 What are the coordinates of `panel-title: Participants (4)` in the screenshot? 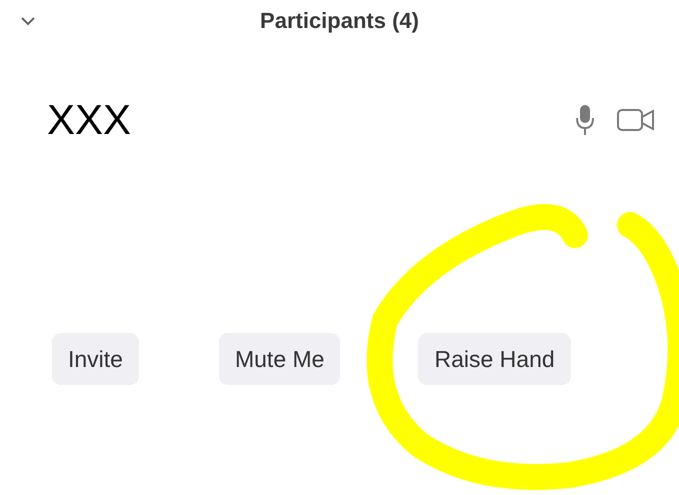 It's located at (339, 21).